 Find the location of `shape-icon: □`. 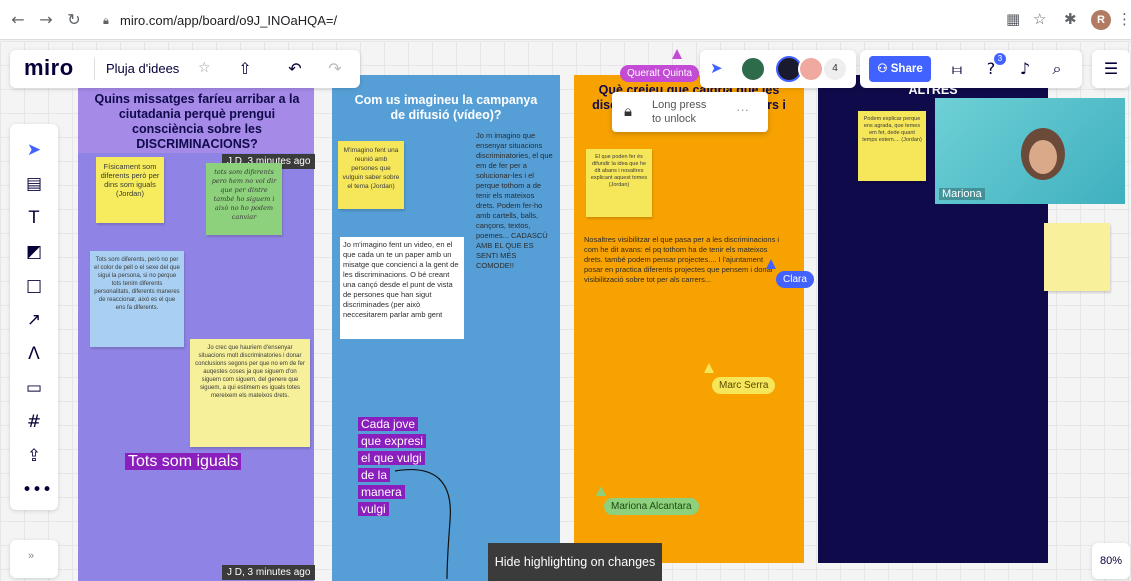

shape-icon: □ is located at coordinates (34, 286).